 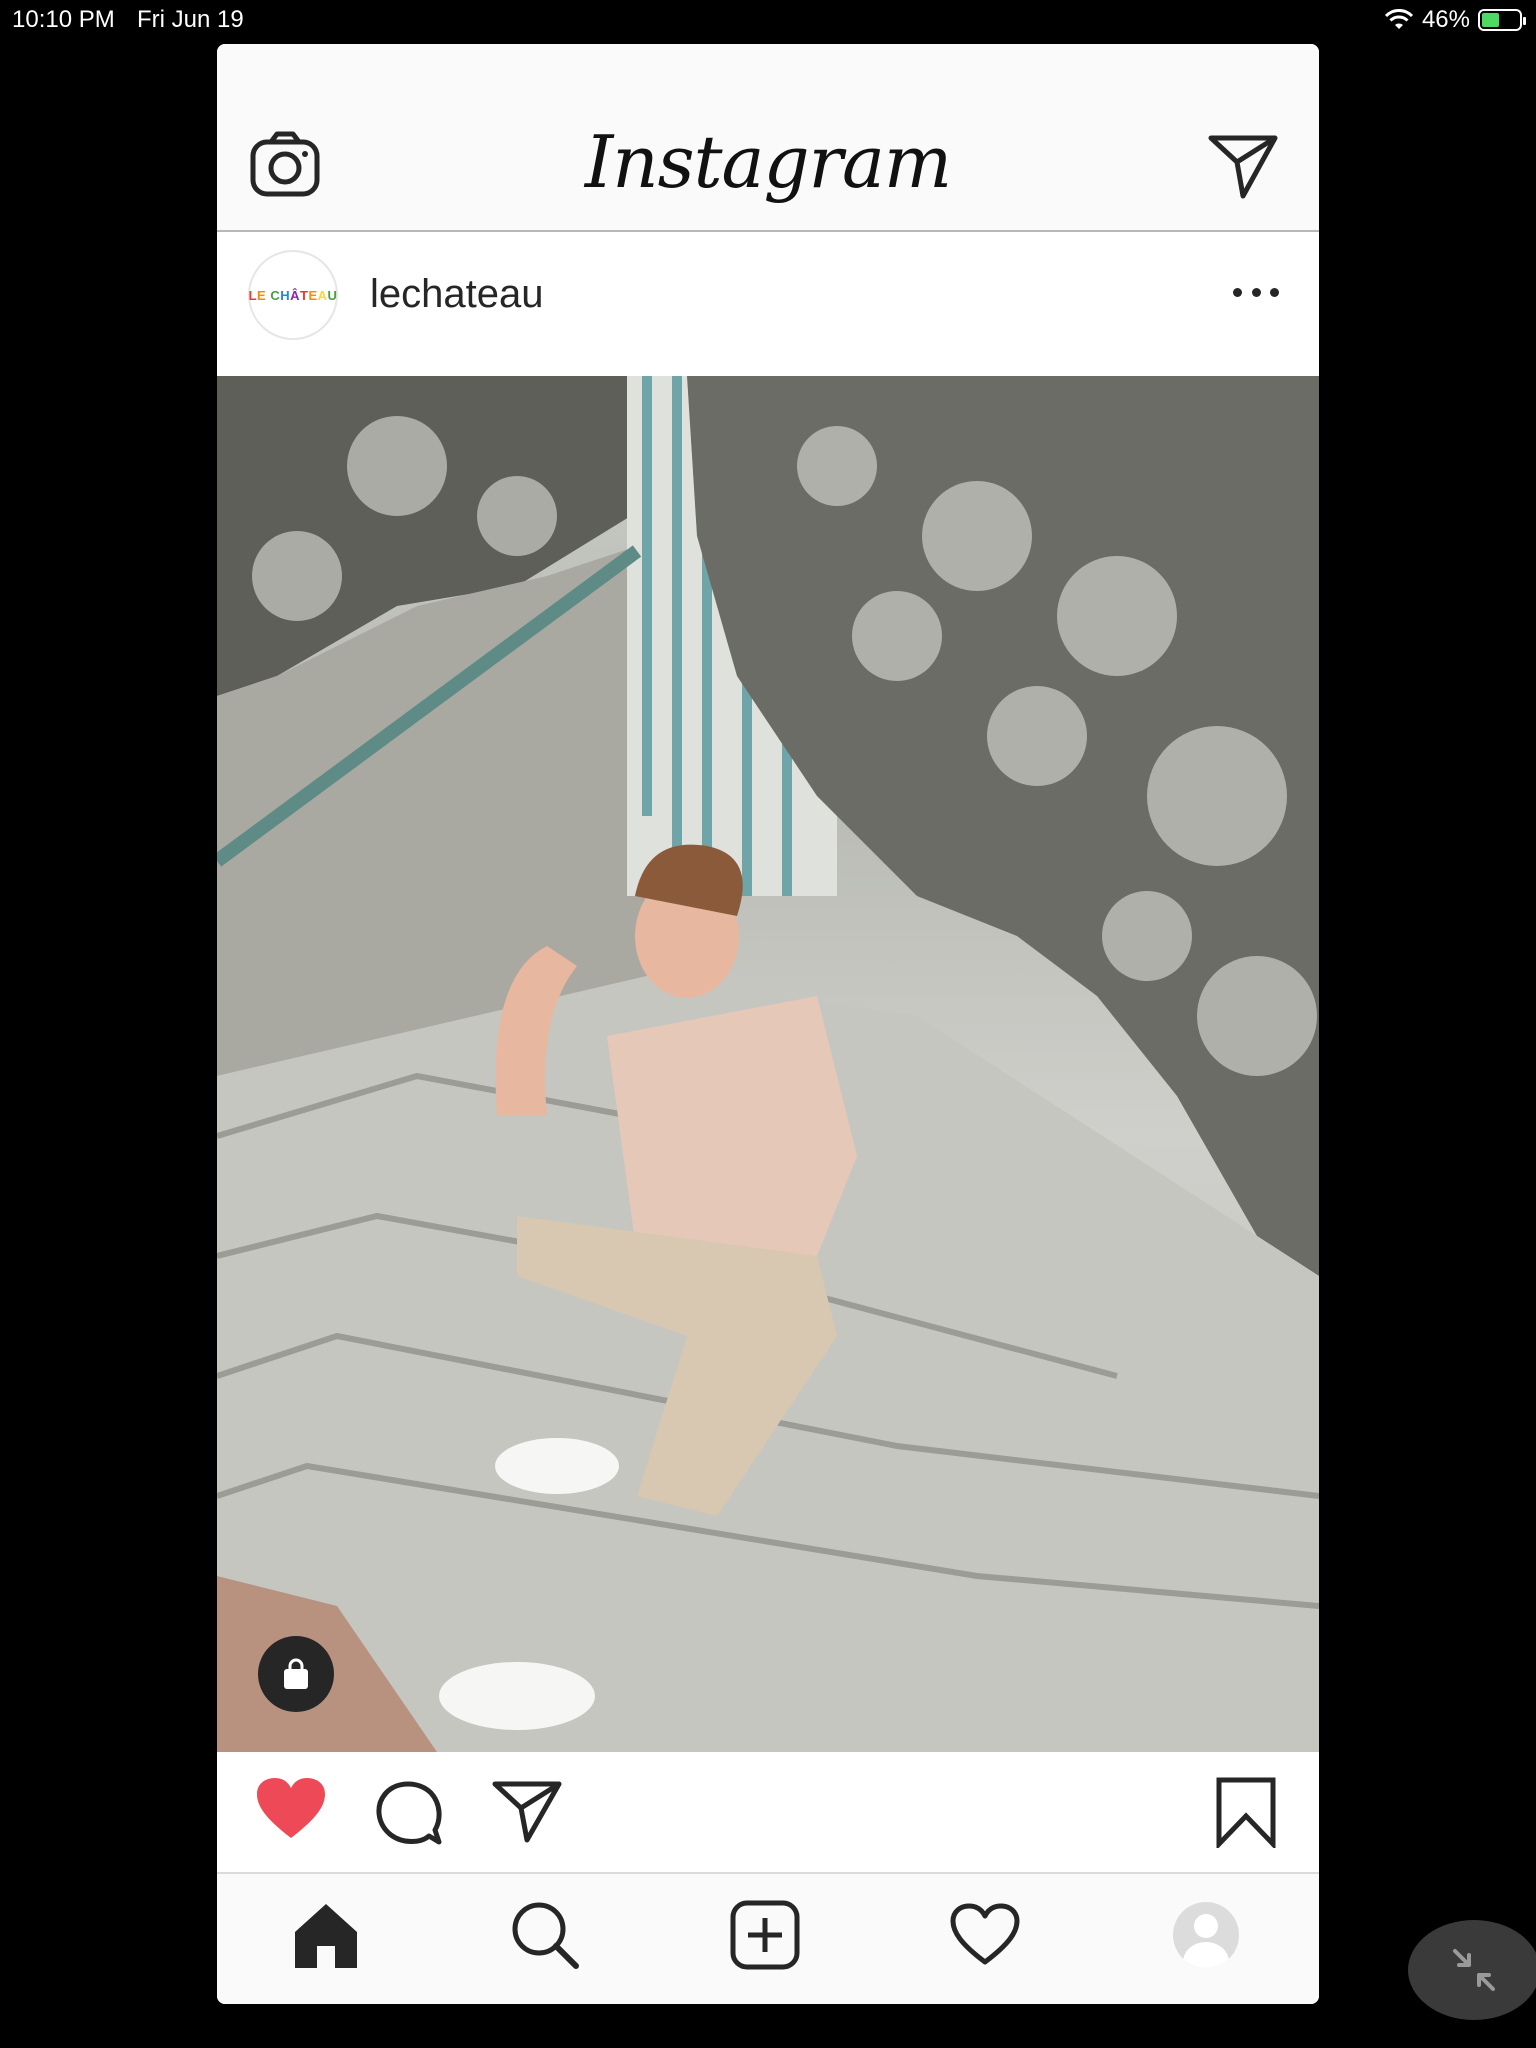 What do you see at coordinates (456, 294) in the screenshot?
I see `post-username: lechateau` at bounding box center [456, 294].